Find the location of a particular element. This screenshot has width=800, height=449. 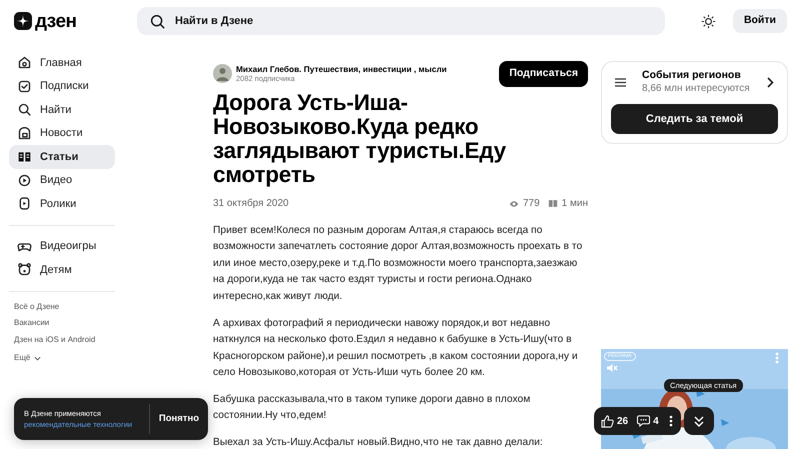

footer-link: Вакансии is located at coordinates (67, 325).